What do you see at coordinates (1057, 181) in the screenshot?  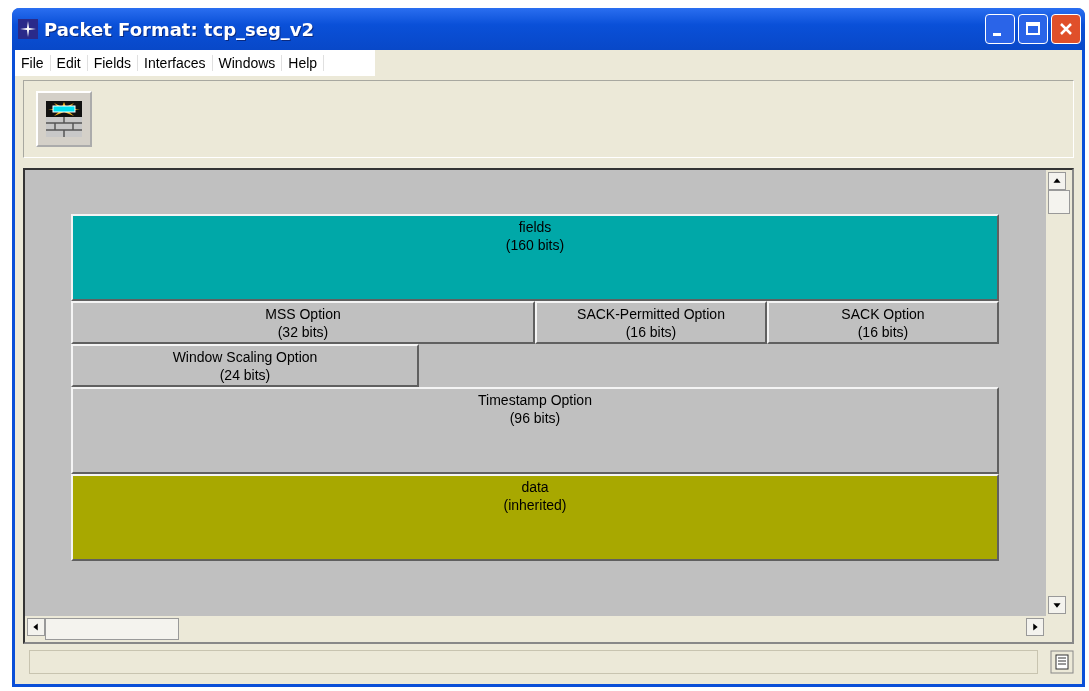 I see `scroll-up-icon` at bounding box center [1057, 181].